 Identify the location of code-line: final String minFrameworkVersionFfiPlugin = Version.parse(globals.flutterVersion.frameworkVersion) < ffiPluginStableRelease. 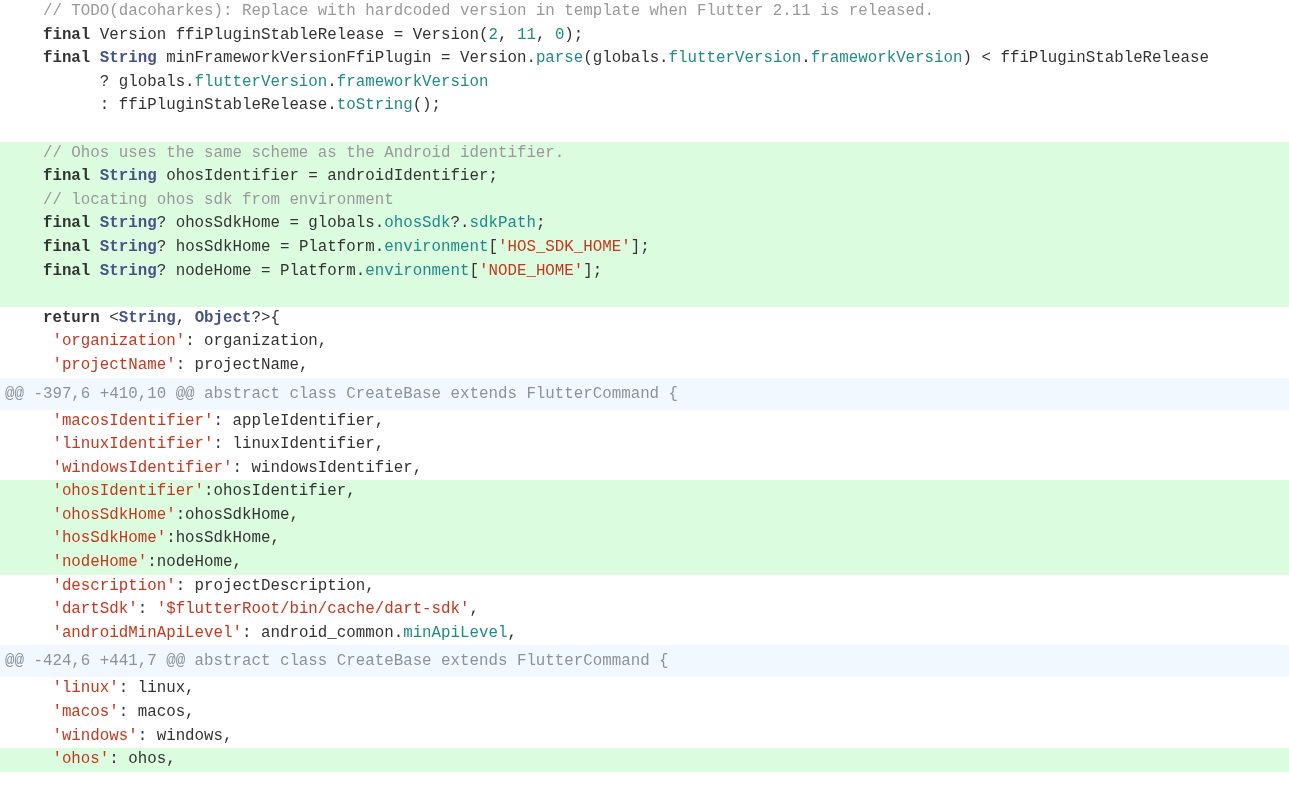
(625, 59).